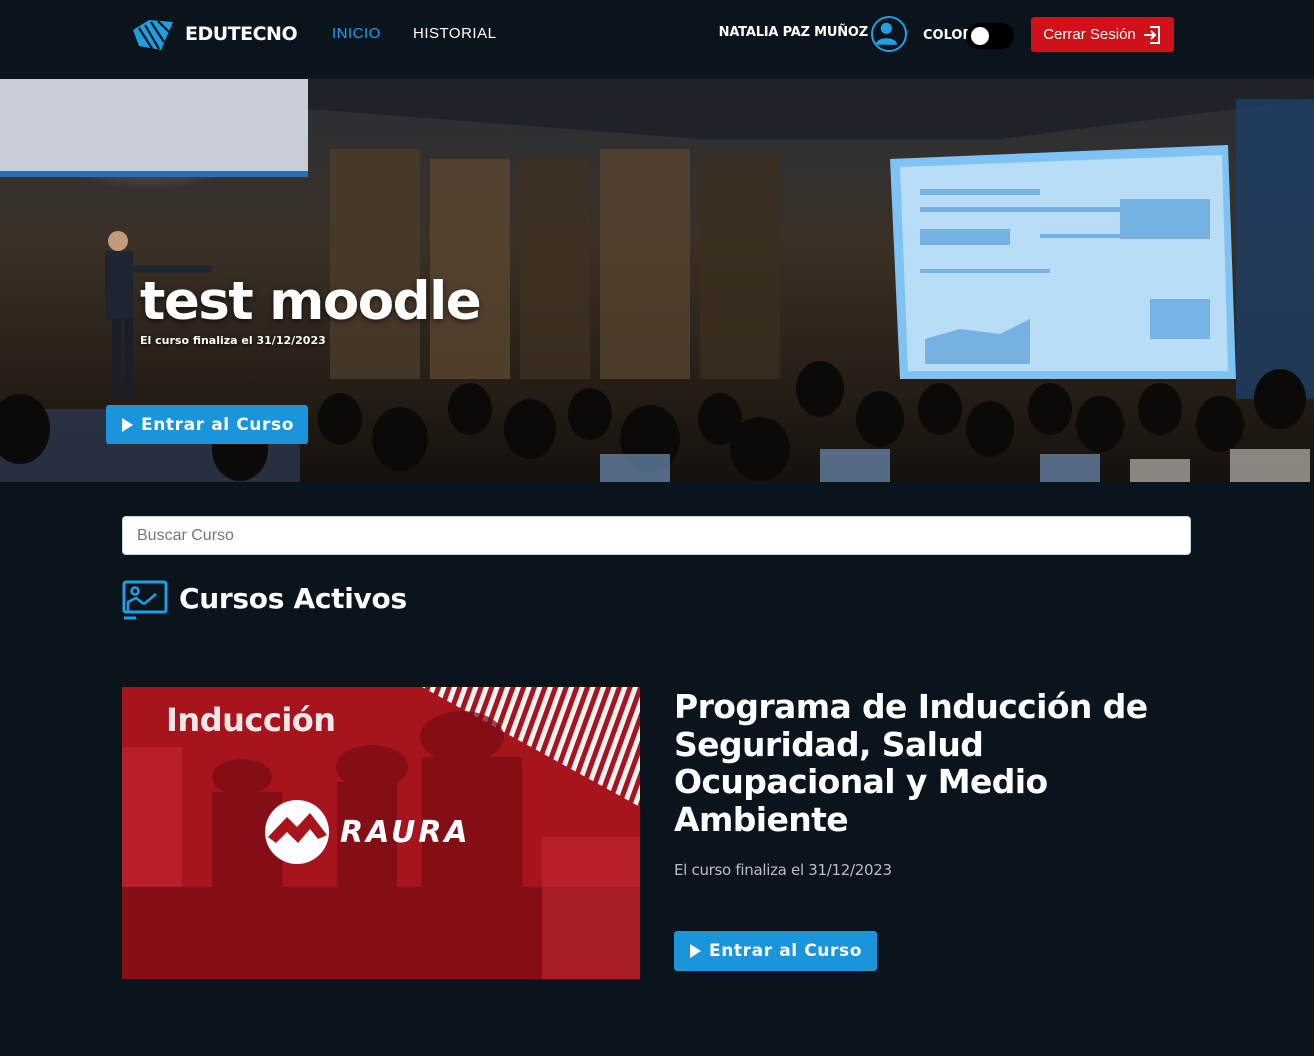  I want to click on active-courses-heading: Cursos Activos, so click(293, 598).